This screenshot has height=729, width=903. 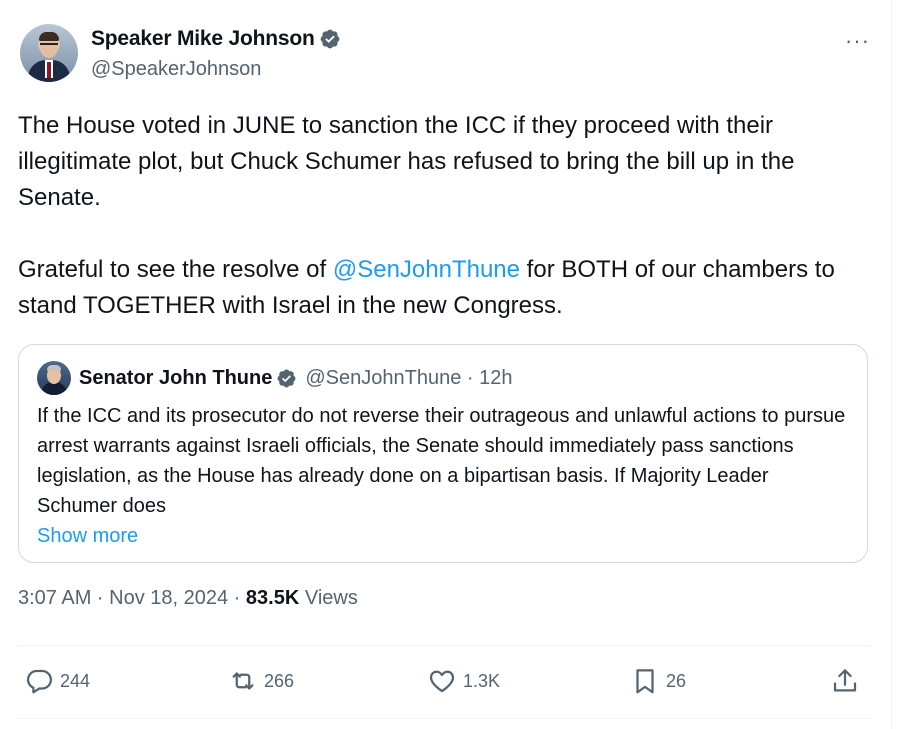 What do you see at coordinates (482, 680) in the screenshot?
I see `like-count: 1.3K` at bounding box center [482, 680].